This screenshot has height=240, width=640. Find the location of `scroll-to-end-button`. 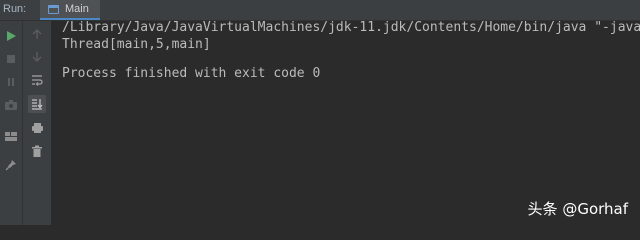

scroll-to-end-button is located at coordinates (37, 104).